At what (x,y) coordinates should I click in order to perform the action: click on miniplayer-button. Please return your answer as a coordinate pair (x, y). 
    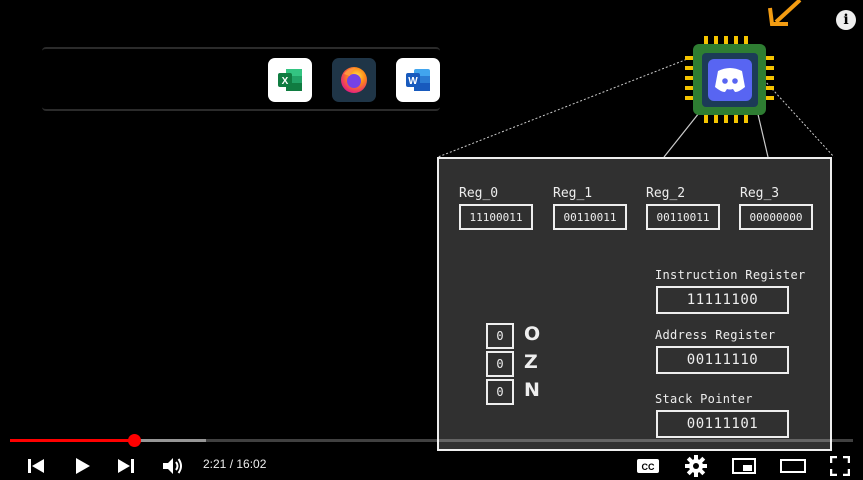
    Looking at the image, I should click on (744, 466).